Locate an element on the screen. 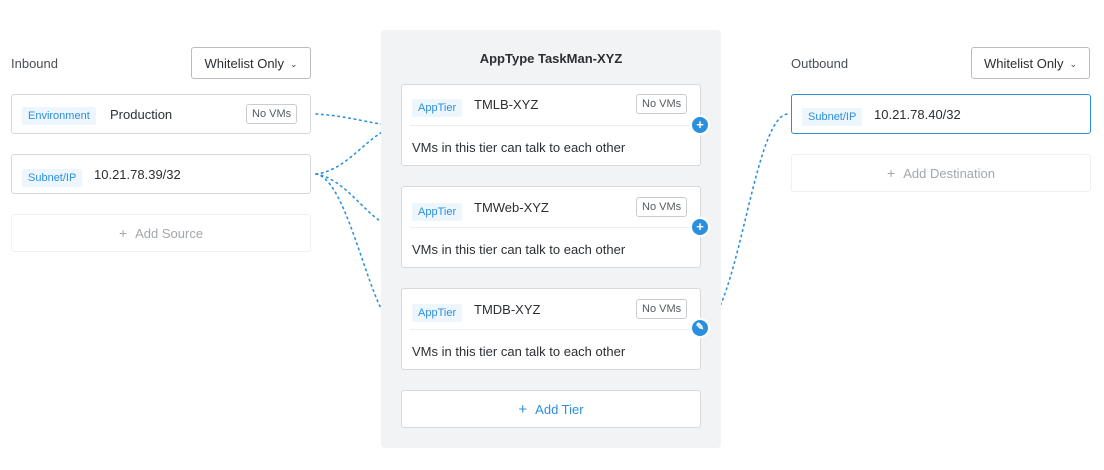  apptype-title: AppType TaskMan-XYZ is located at coordinates (551, 58).